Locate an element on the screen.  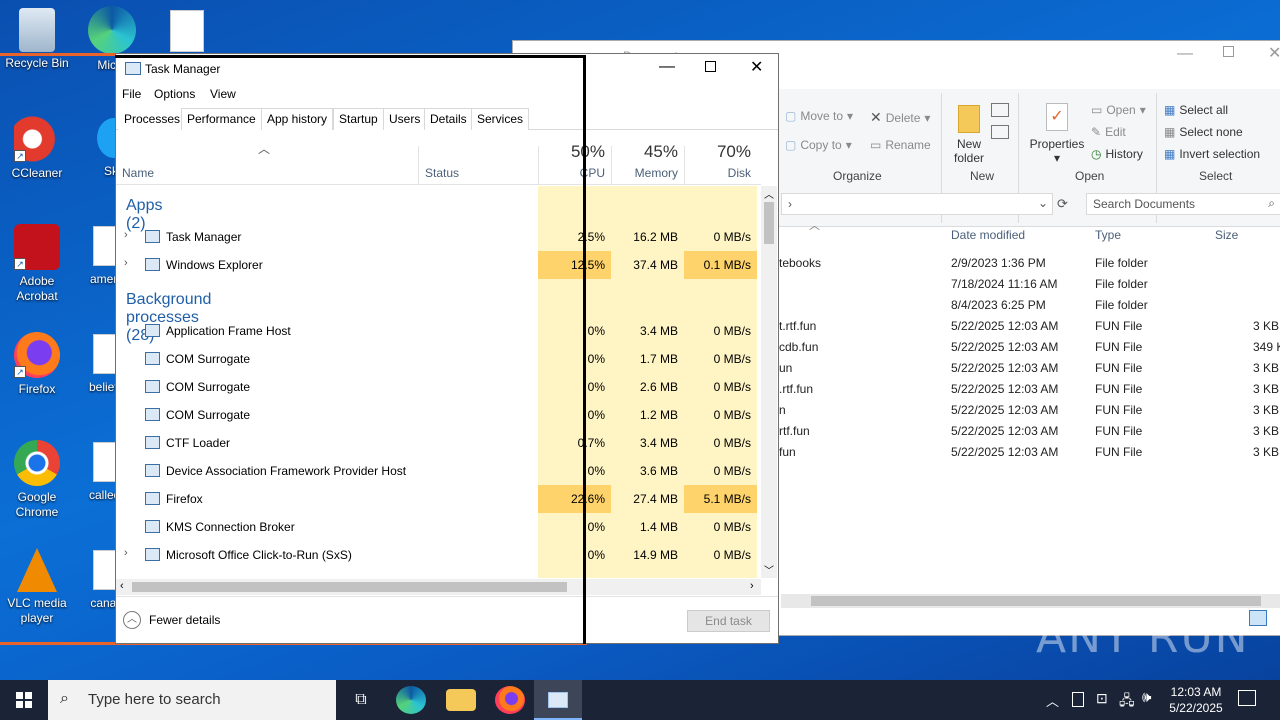
file-type: FUN File is located at coordinates (1119, 347).